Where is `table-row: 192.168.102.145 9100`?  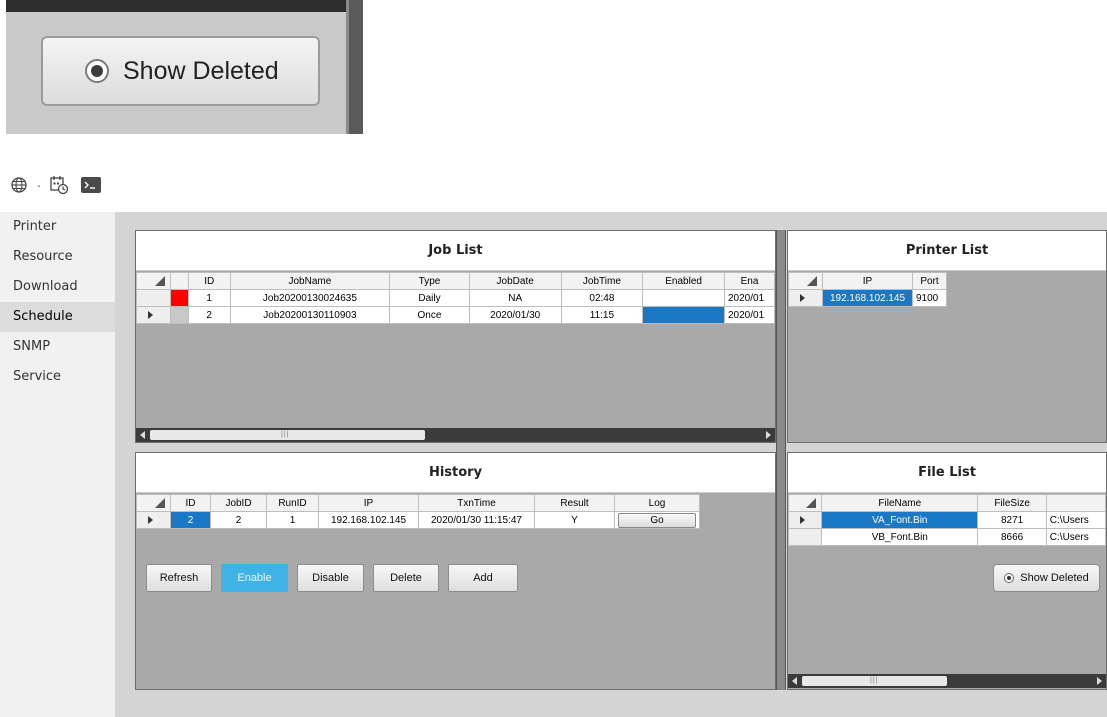 table-row: 192.168.102.145 9100 is located at coordinates (867, 298).